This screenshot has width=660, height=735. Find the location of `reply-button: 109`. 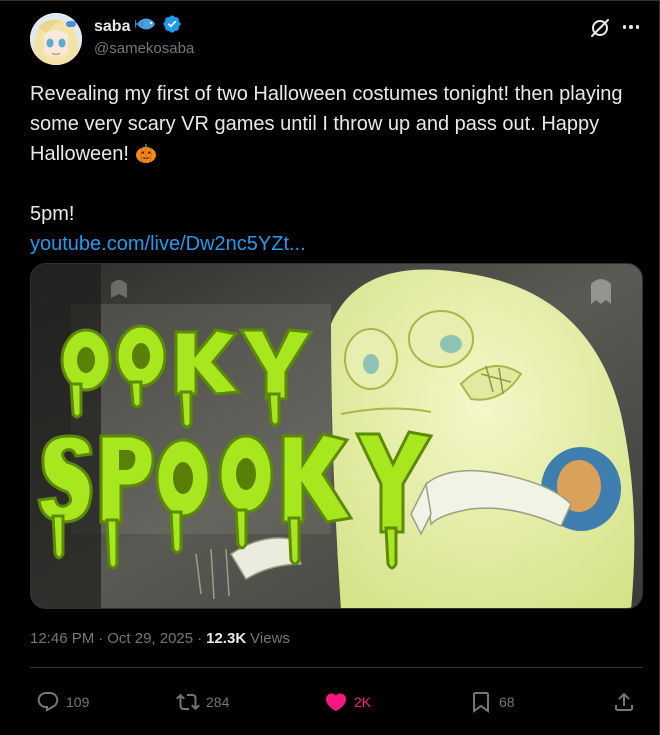

reply-button: 109 is located at coordinates (62, 702).